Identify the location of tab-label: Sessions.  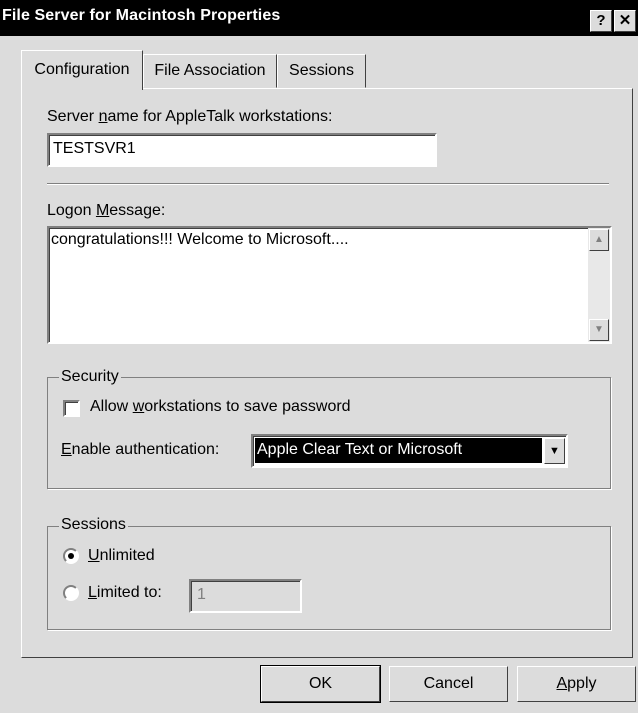
(321, 70).